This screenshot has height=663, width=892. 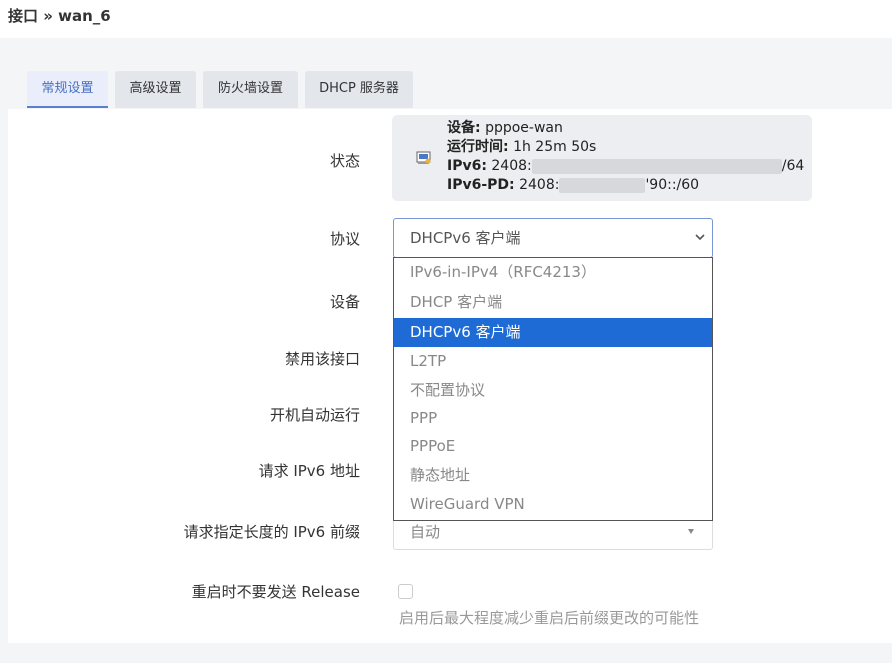 I want to click on protocol-option: WireGuard VPN, so click(x=553, y=504).